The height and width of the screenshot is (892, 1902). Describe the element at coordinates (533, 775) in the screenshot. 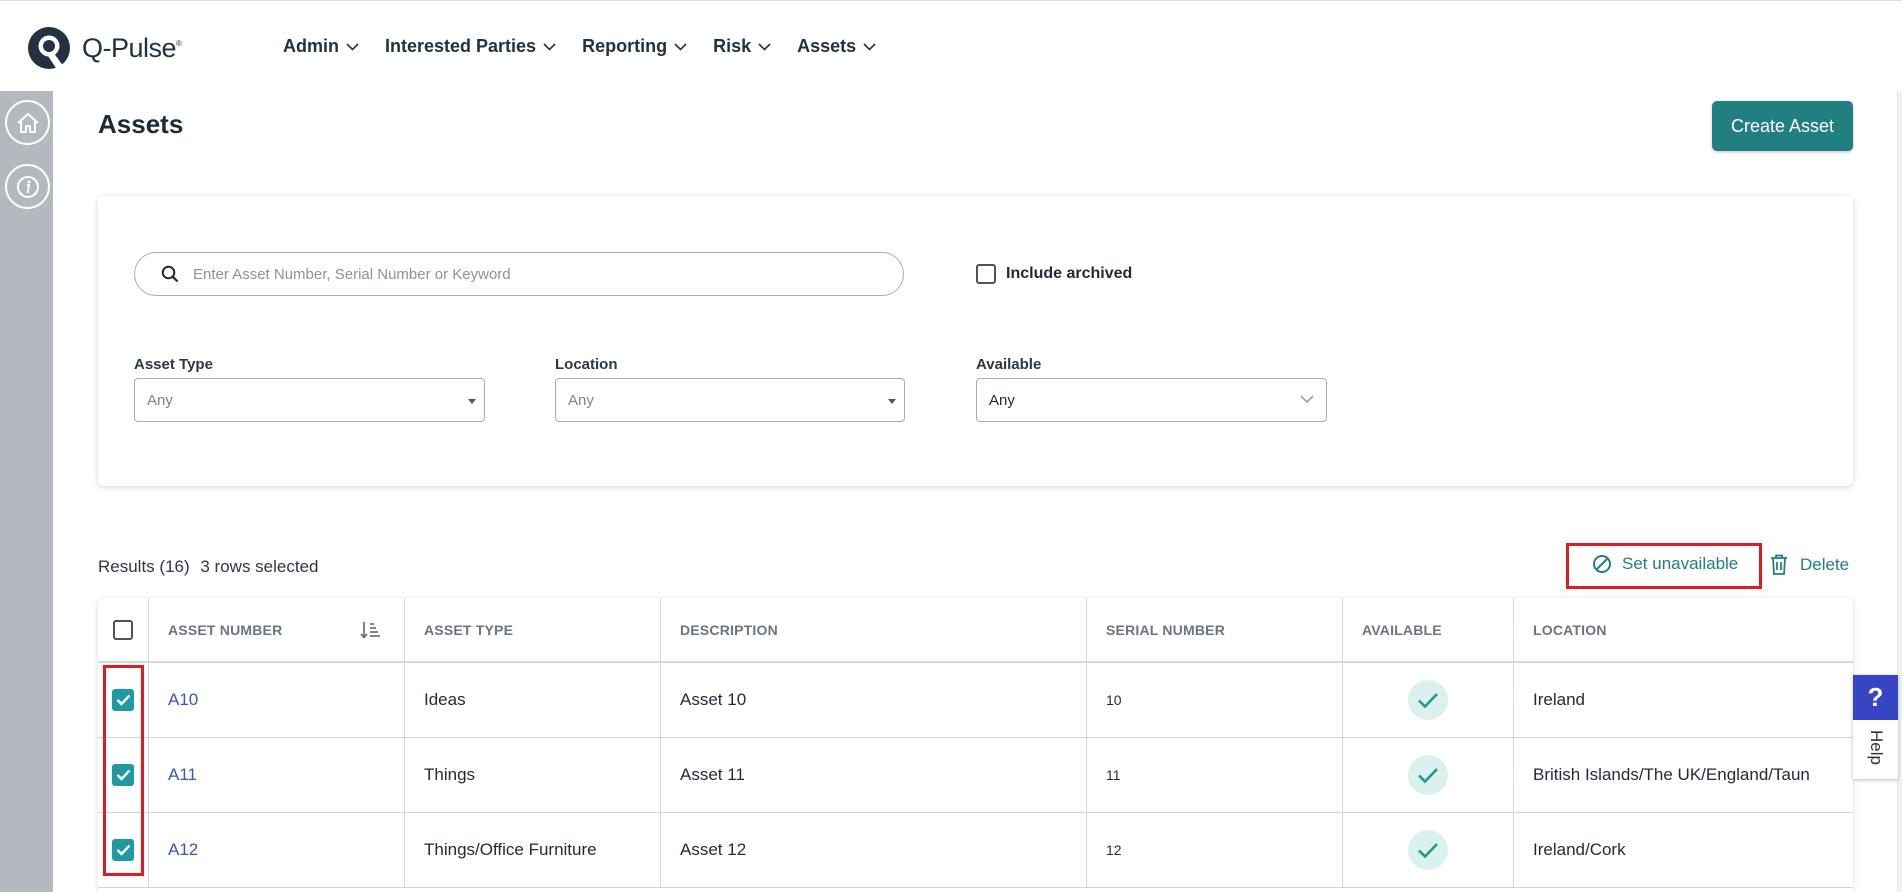

I see `asset-type-cell: Things` at that location.